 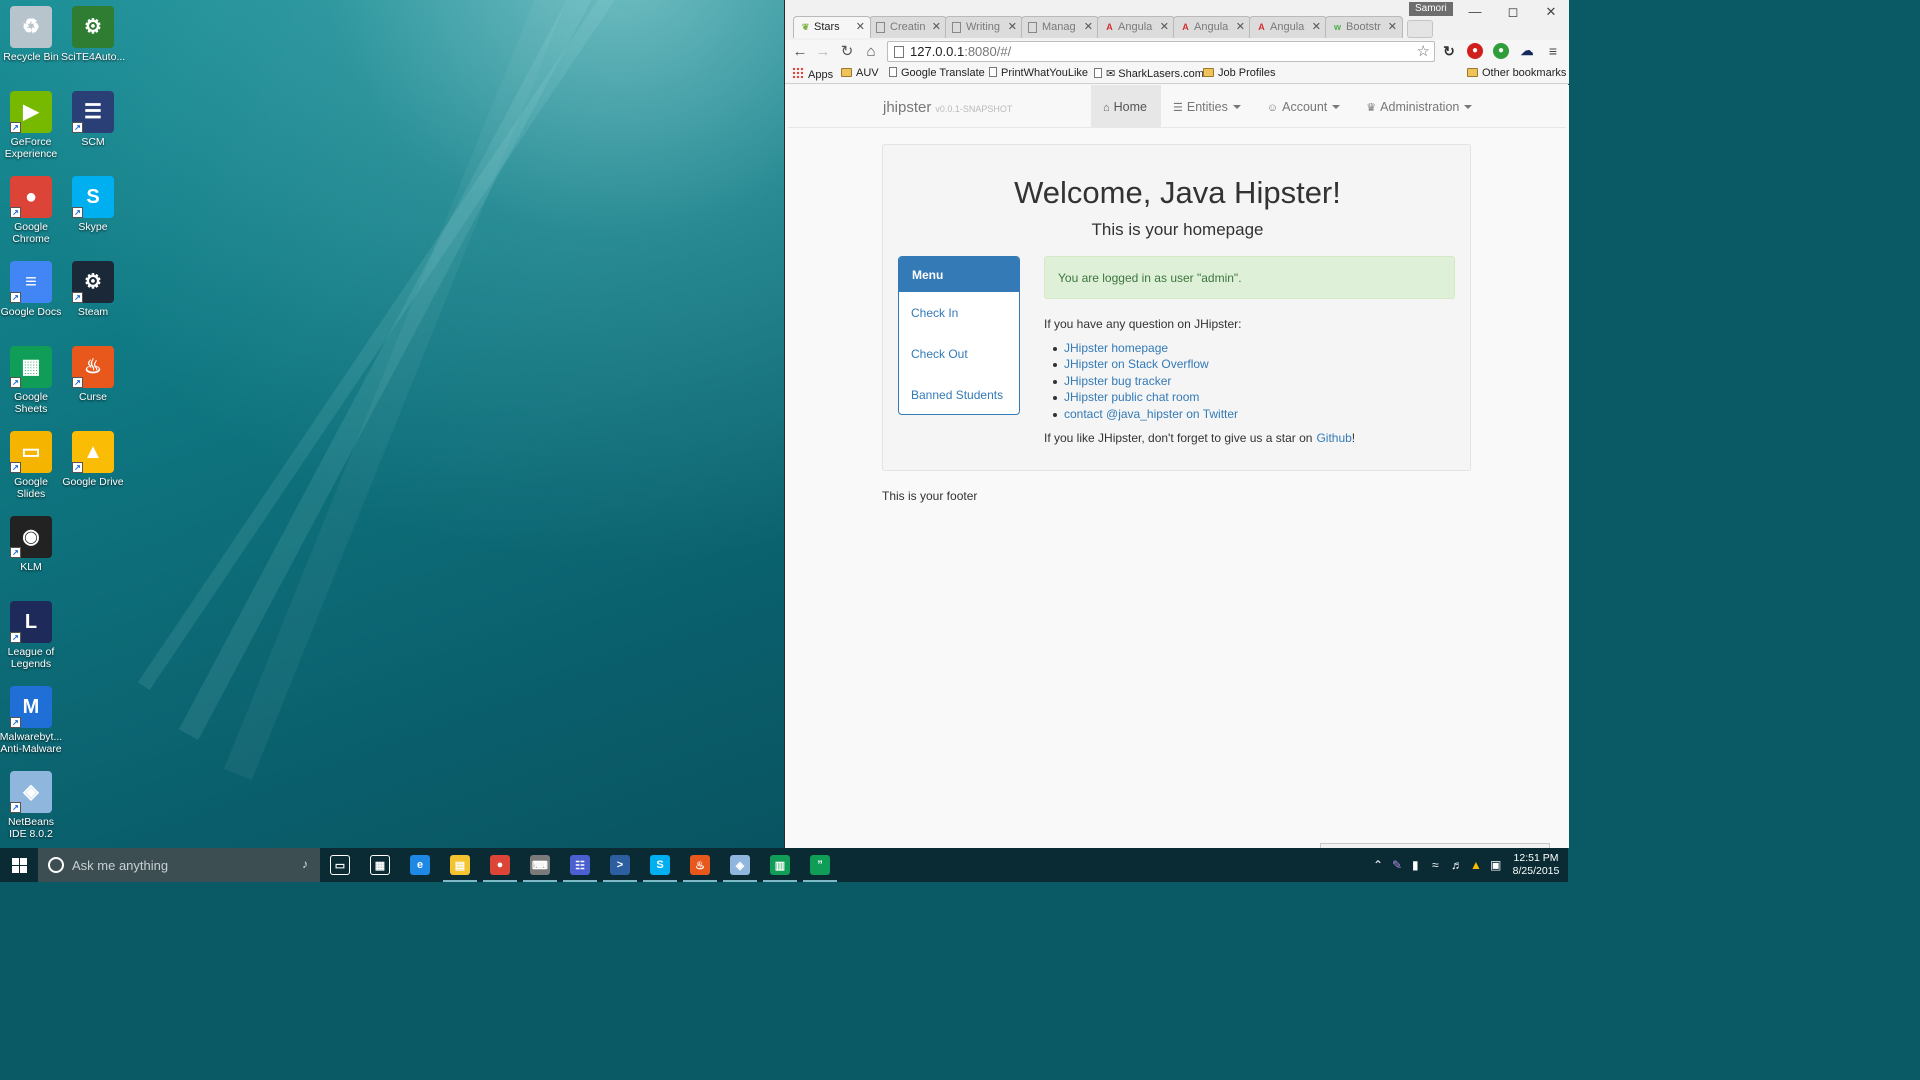 I want to click on cloud-icon: ☁, so click(x=1527, y=51).